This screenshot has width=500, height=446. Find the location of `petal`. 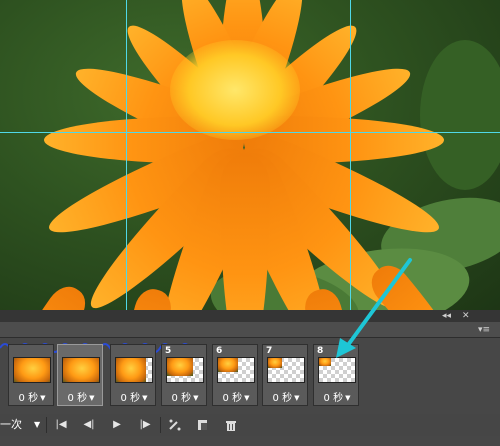

petal is located at coordinates (245, 235).